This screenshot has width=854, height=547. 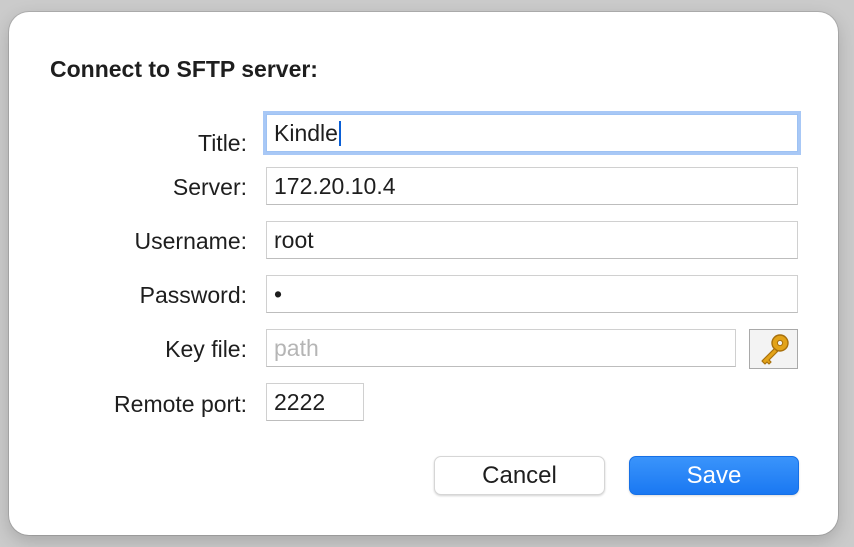 What do you see at coordinates (278, 294) in the screenshot?
I see `password-input-value: •` at bounding box center [278, 294].